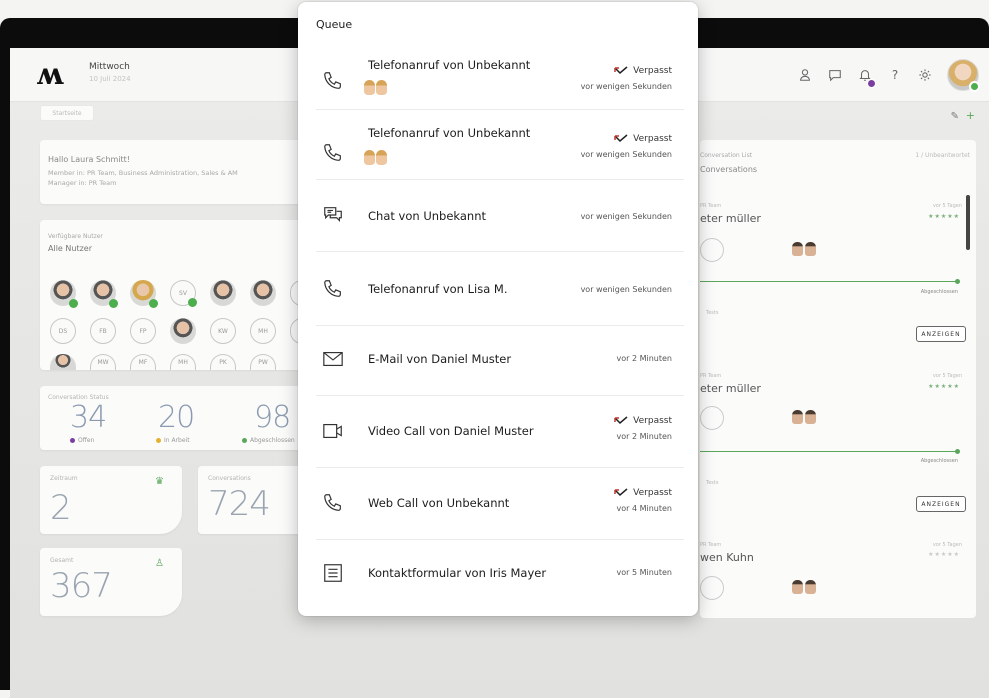  I want to click on queue-item-label: E-Mail von Daniel Muster, so click(440, 359).